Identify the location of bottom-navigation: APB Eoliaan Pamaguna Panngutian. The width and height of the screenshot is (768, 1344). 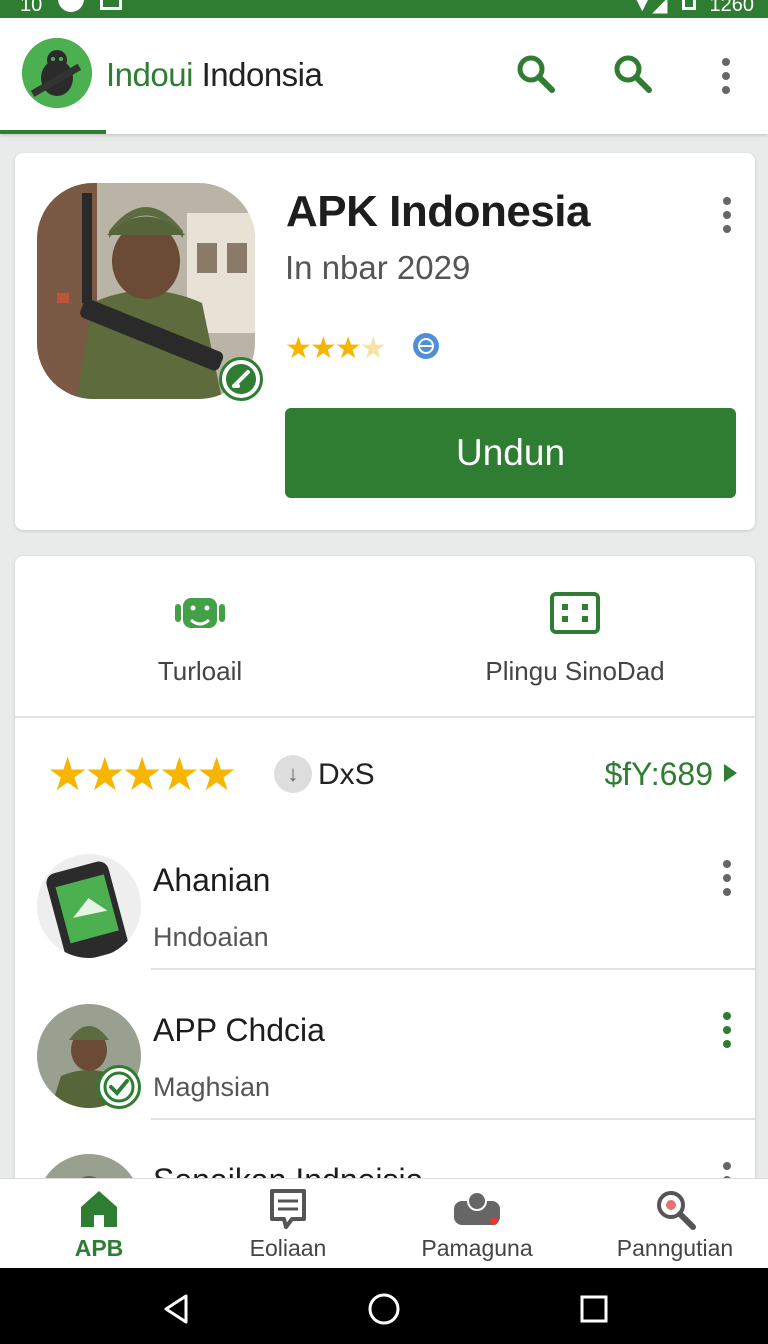
(384, 1223).